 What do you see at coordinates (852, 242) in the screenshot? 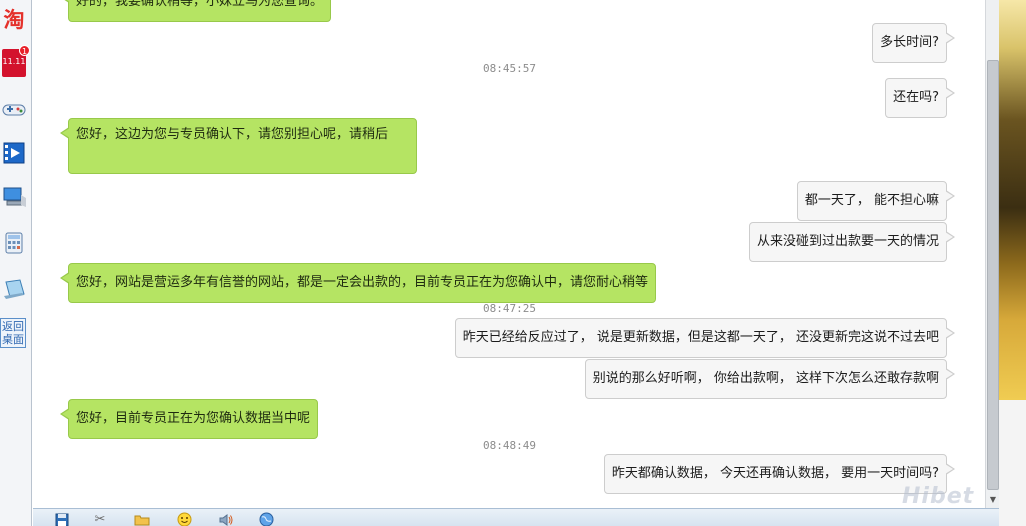
I see `message-outgoing: 从来没碰到过出款要一天的情况` at bounding box center [852, 242].